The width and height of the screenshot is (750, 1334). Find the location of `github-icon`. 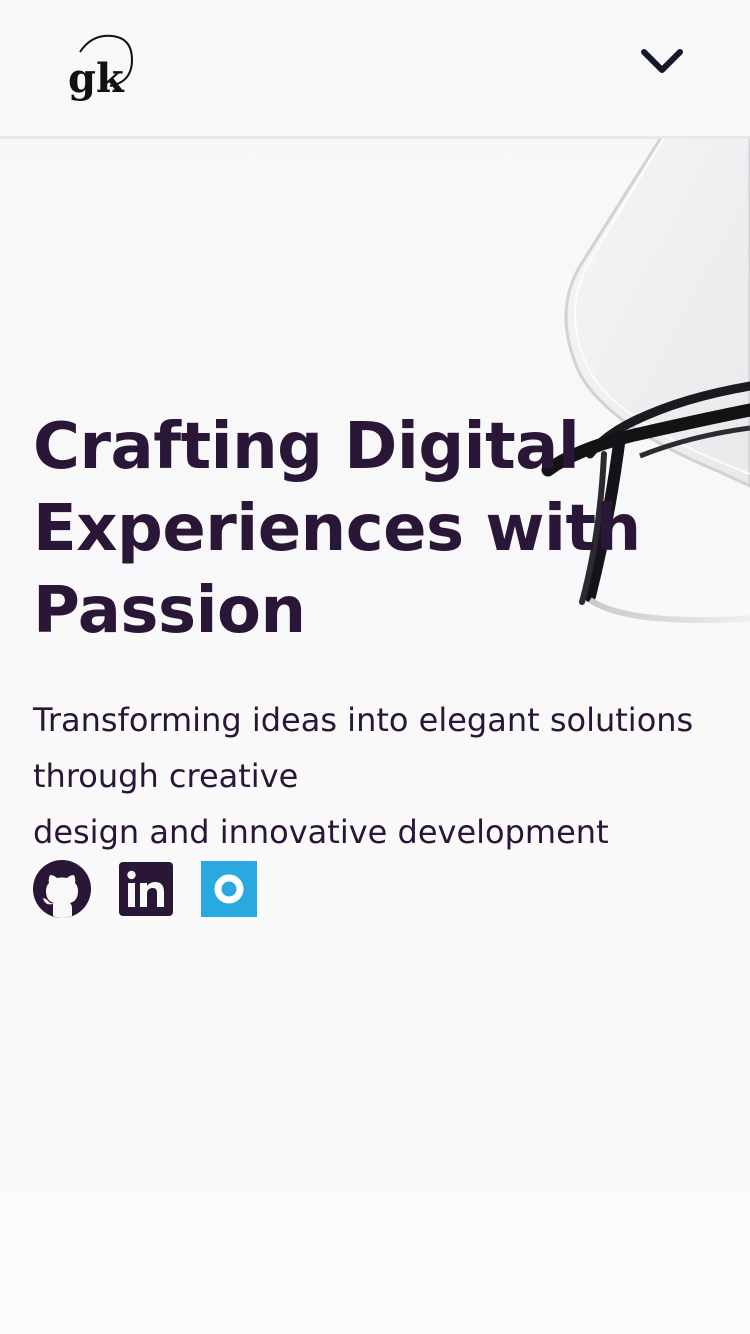

github-icon is located at coordinates (62, 889).